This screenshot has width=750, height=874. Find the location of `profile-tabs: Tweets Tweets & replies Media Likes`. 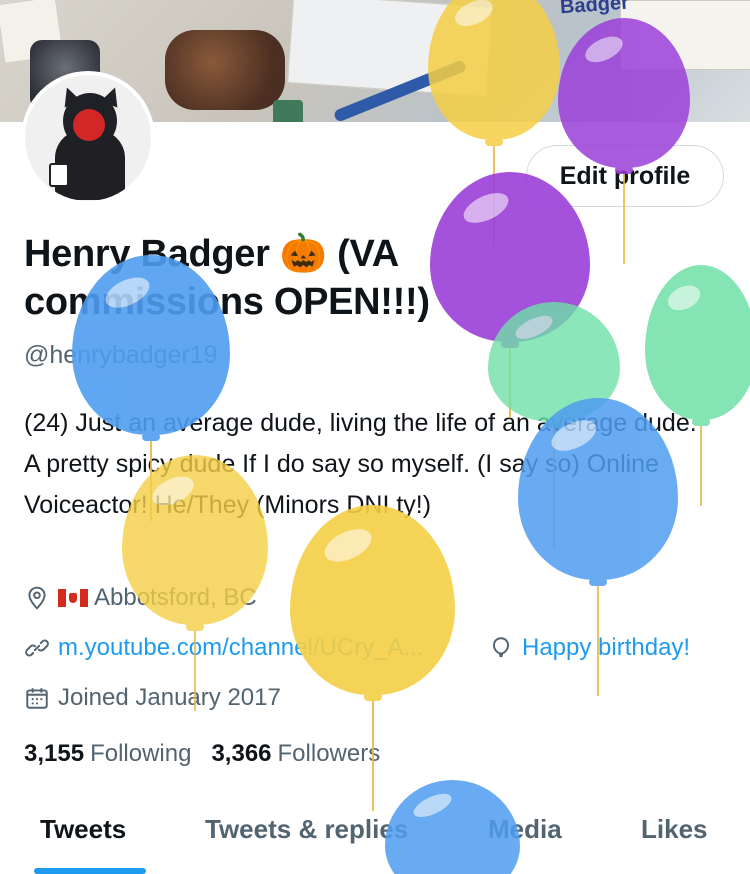

profile-tabs: Tweets Tweets & replies Media Likes is located at coordinates (375, 837).